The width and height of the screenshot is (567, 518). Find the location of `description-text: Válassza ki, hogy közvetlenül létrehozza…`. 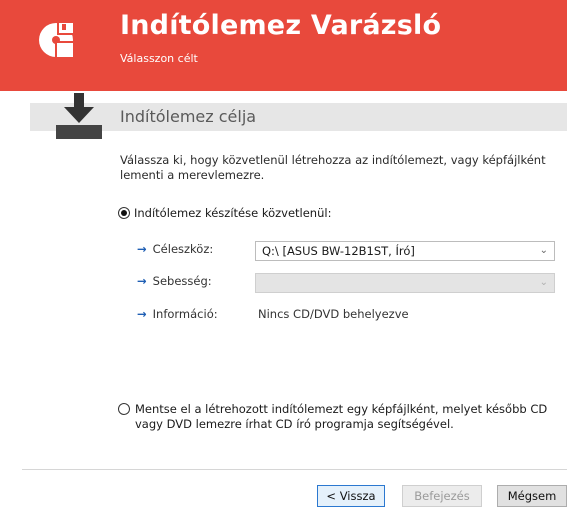

description-text: Válassza ki, hogy közvetlenül létrehozza… is located at coordinates (333, 167).